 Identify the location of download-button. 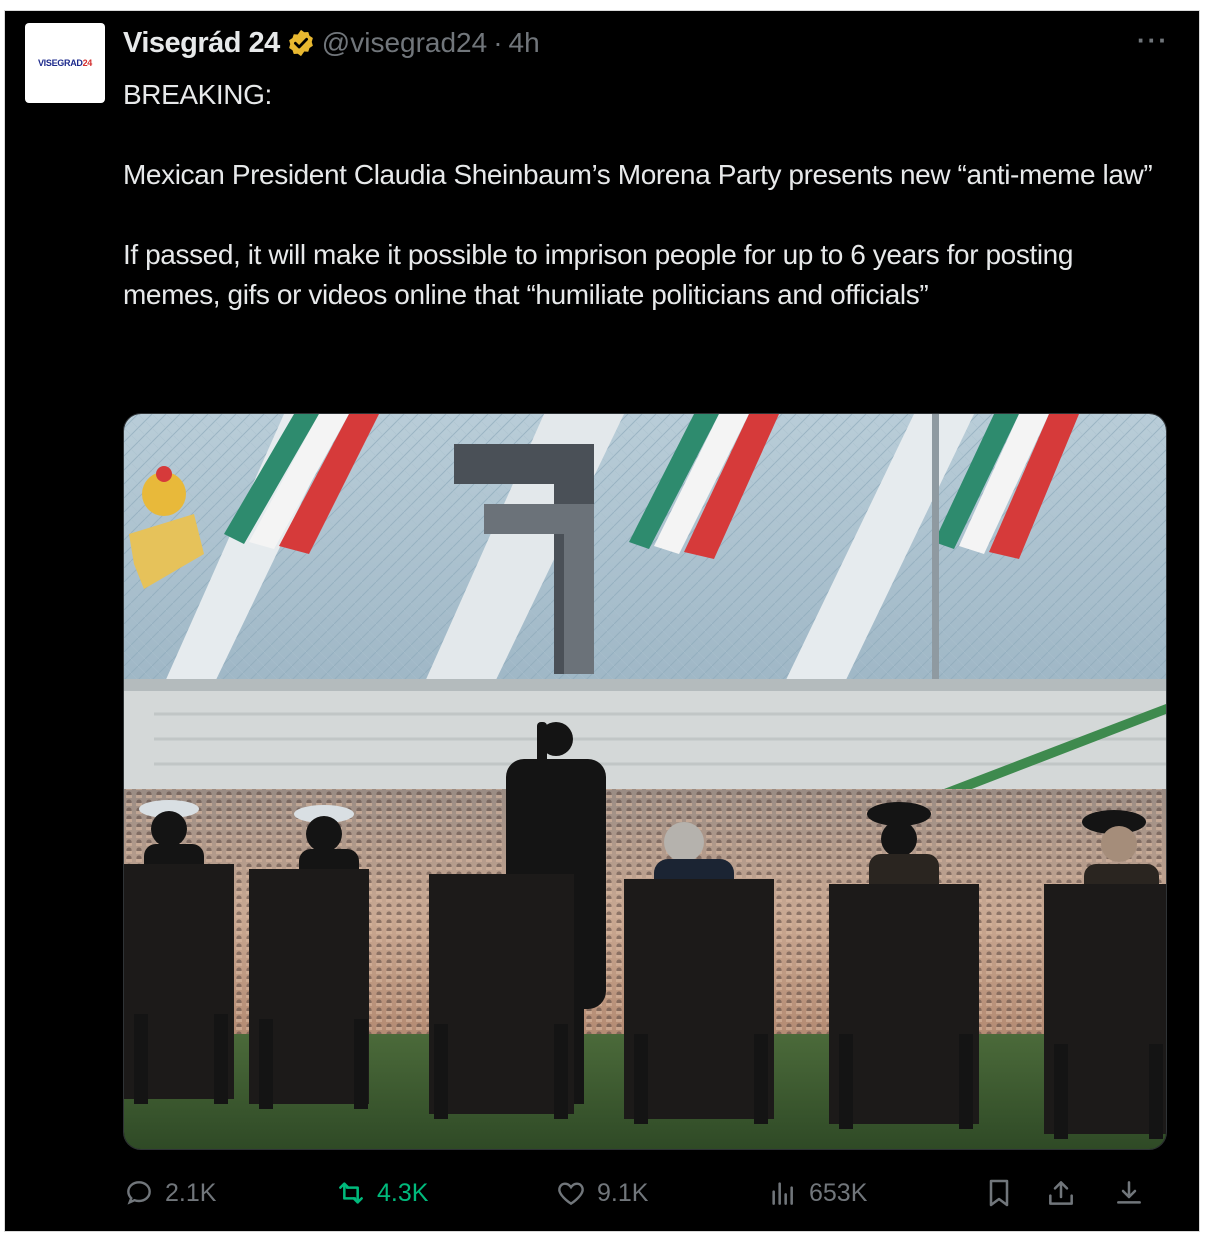
(1129, 1193).